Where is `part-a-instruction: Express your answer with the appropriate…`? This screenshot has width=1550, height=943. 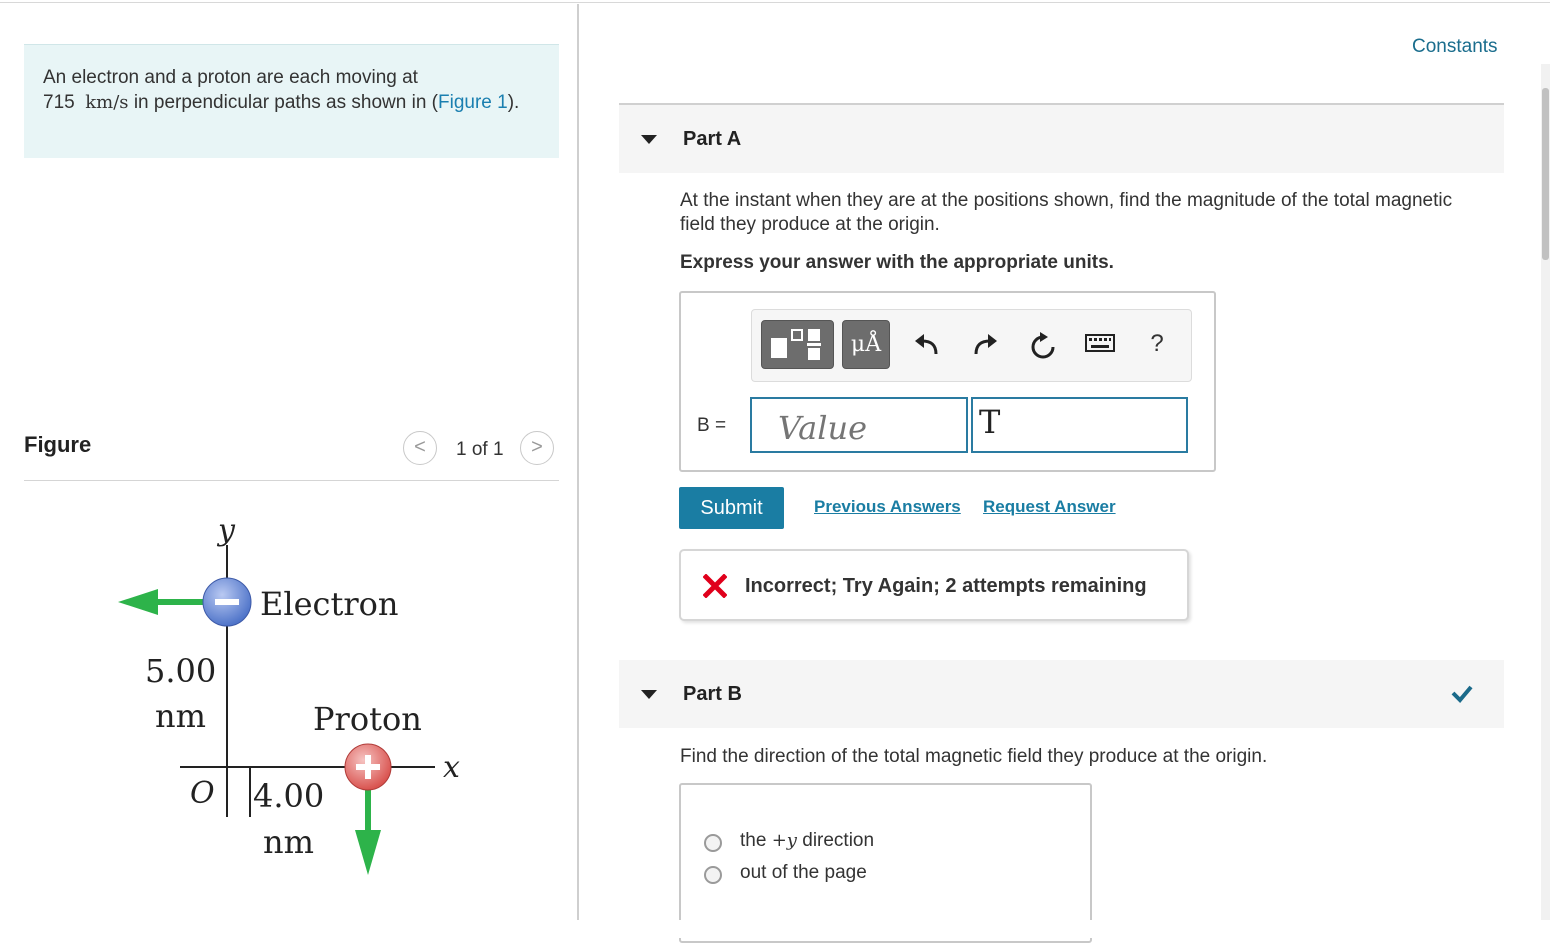 part-a-instruction: Express your answer with the appropriate… is located at coordinates (897, 262).